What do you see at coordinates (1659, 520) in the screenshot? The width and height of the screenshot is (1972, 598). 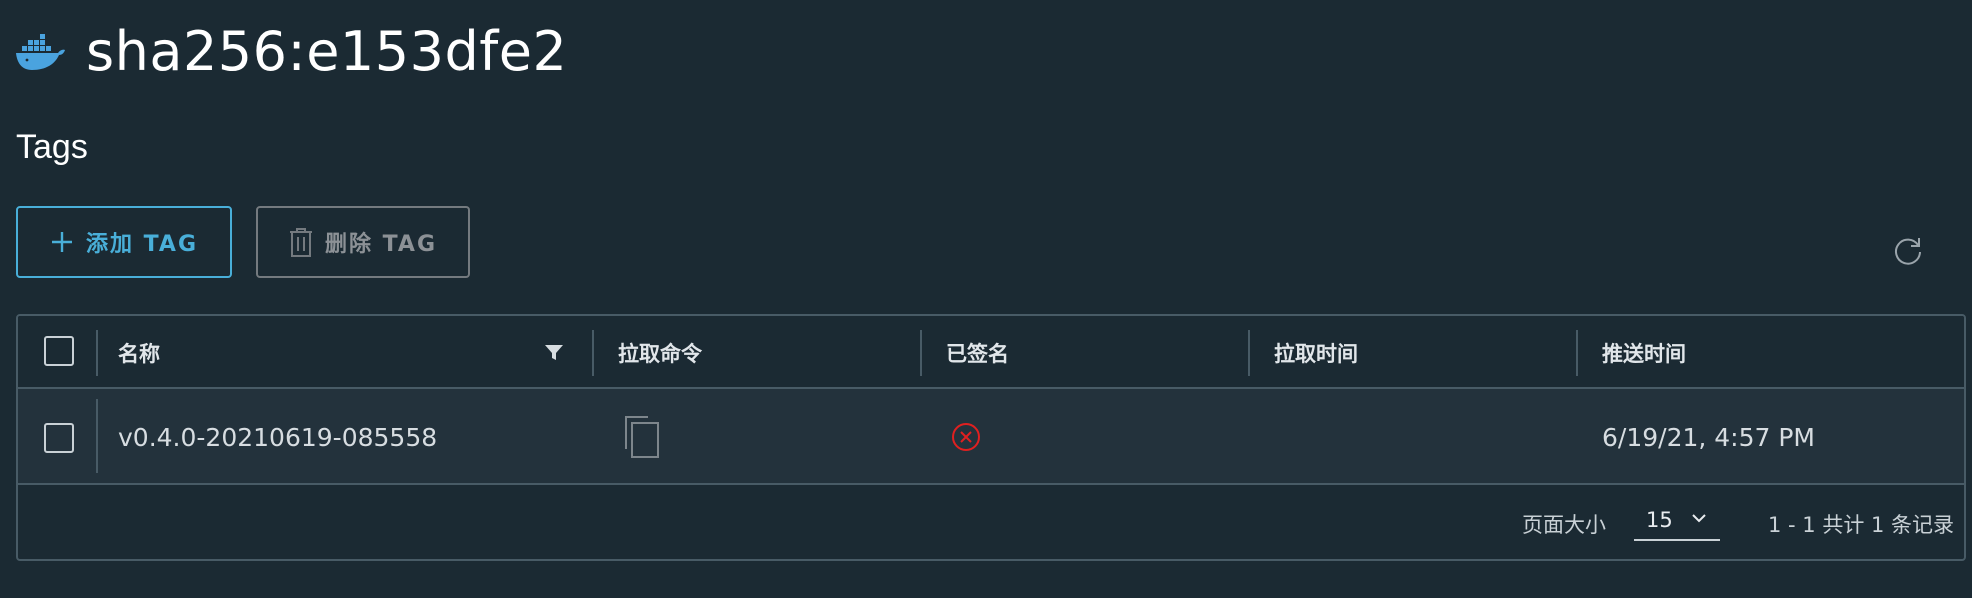 I see `page-size-value: 15` at bounding box center [1659, 520].